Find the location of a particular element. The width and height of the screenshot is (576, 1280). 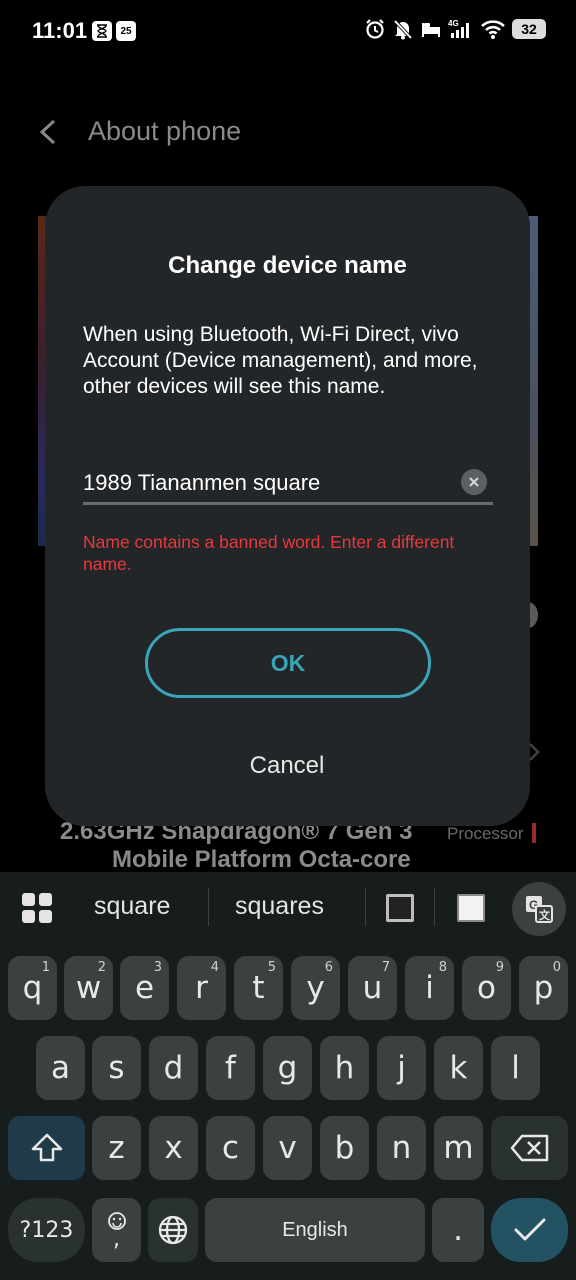

key-p: p0 is located at coordinates (543, 988).